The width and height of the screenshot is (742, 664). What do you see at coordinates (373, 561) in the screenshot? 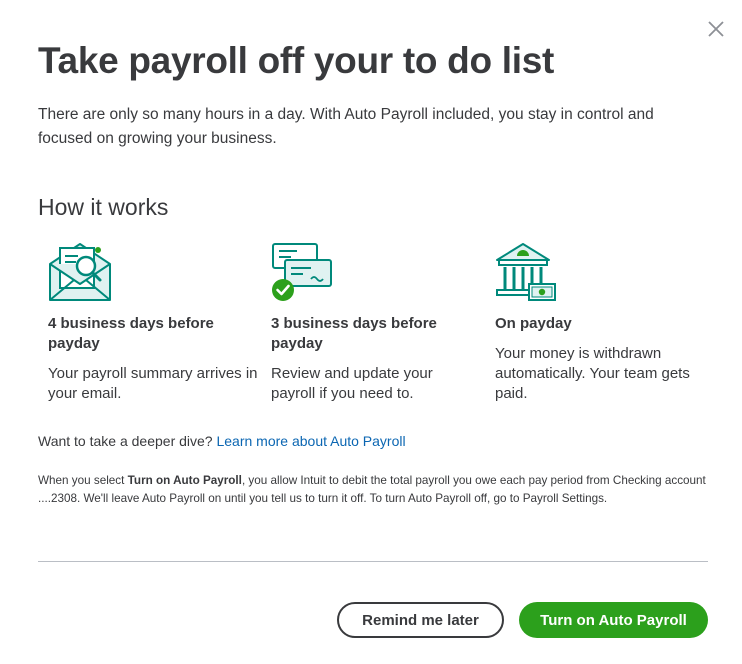
I see `footer-divider` at bounding box center [373, 561].